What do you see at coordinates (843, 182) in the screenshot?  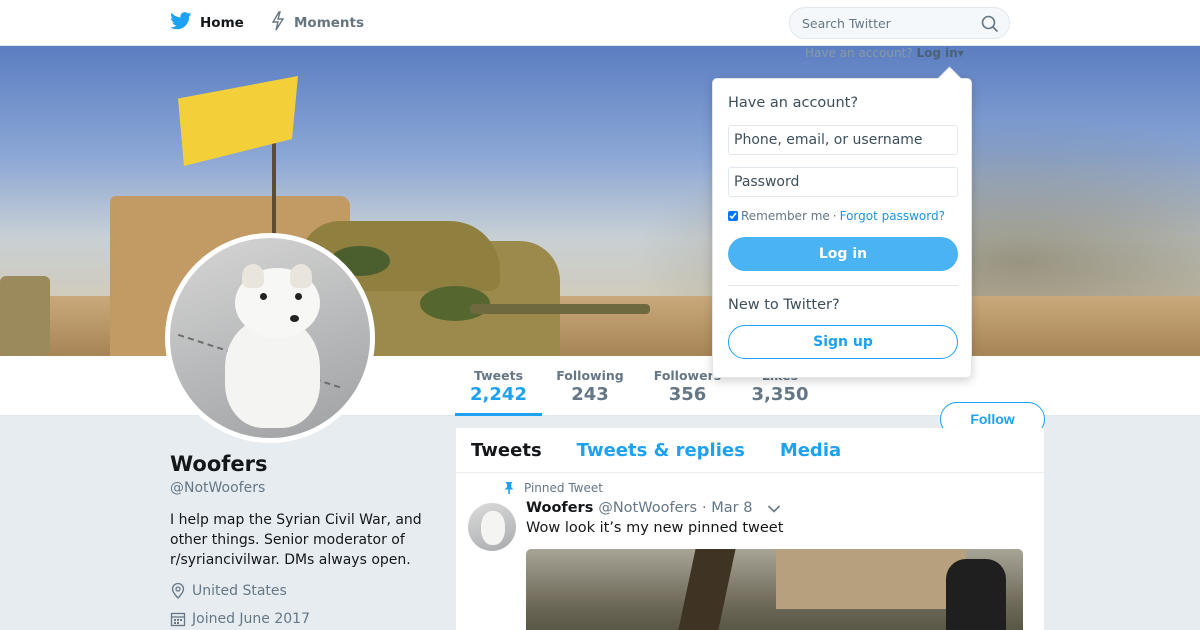 I see `password-field` at bounding box center [843, 182].